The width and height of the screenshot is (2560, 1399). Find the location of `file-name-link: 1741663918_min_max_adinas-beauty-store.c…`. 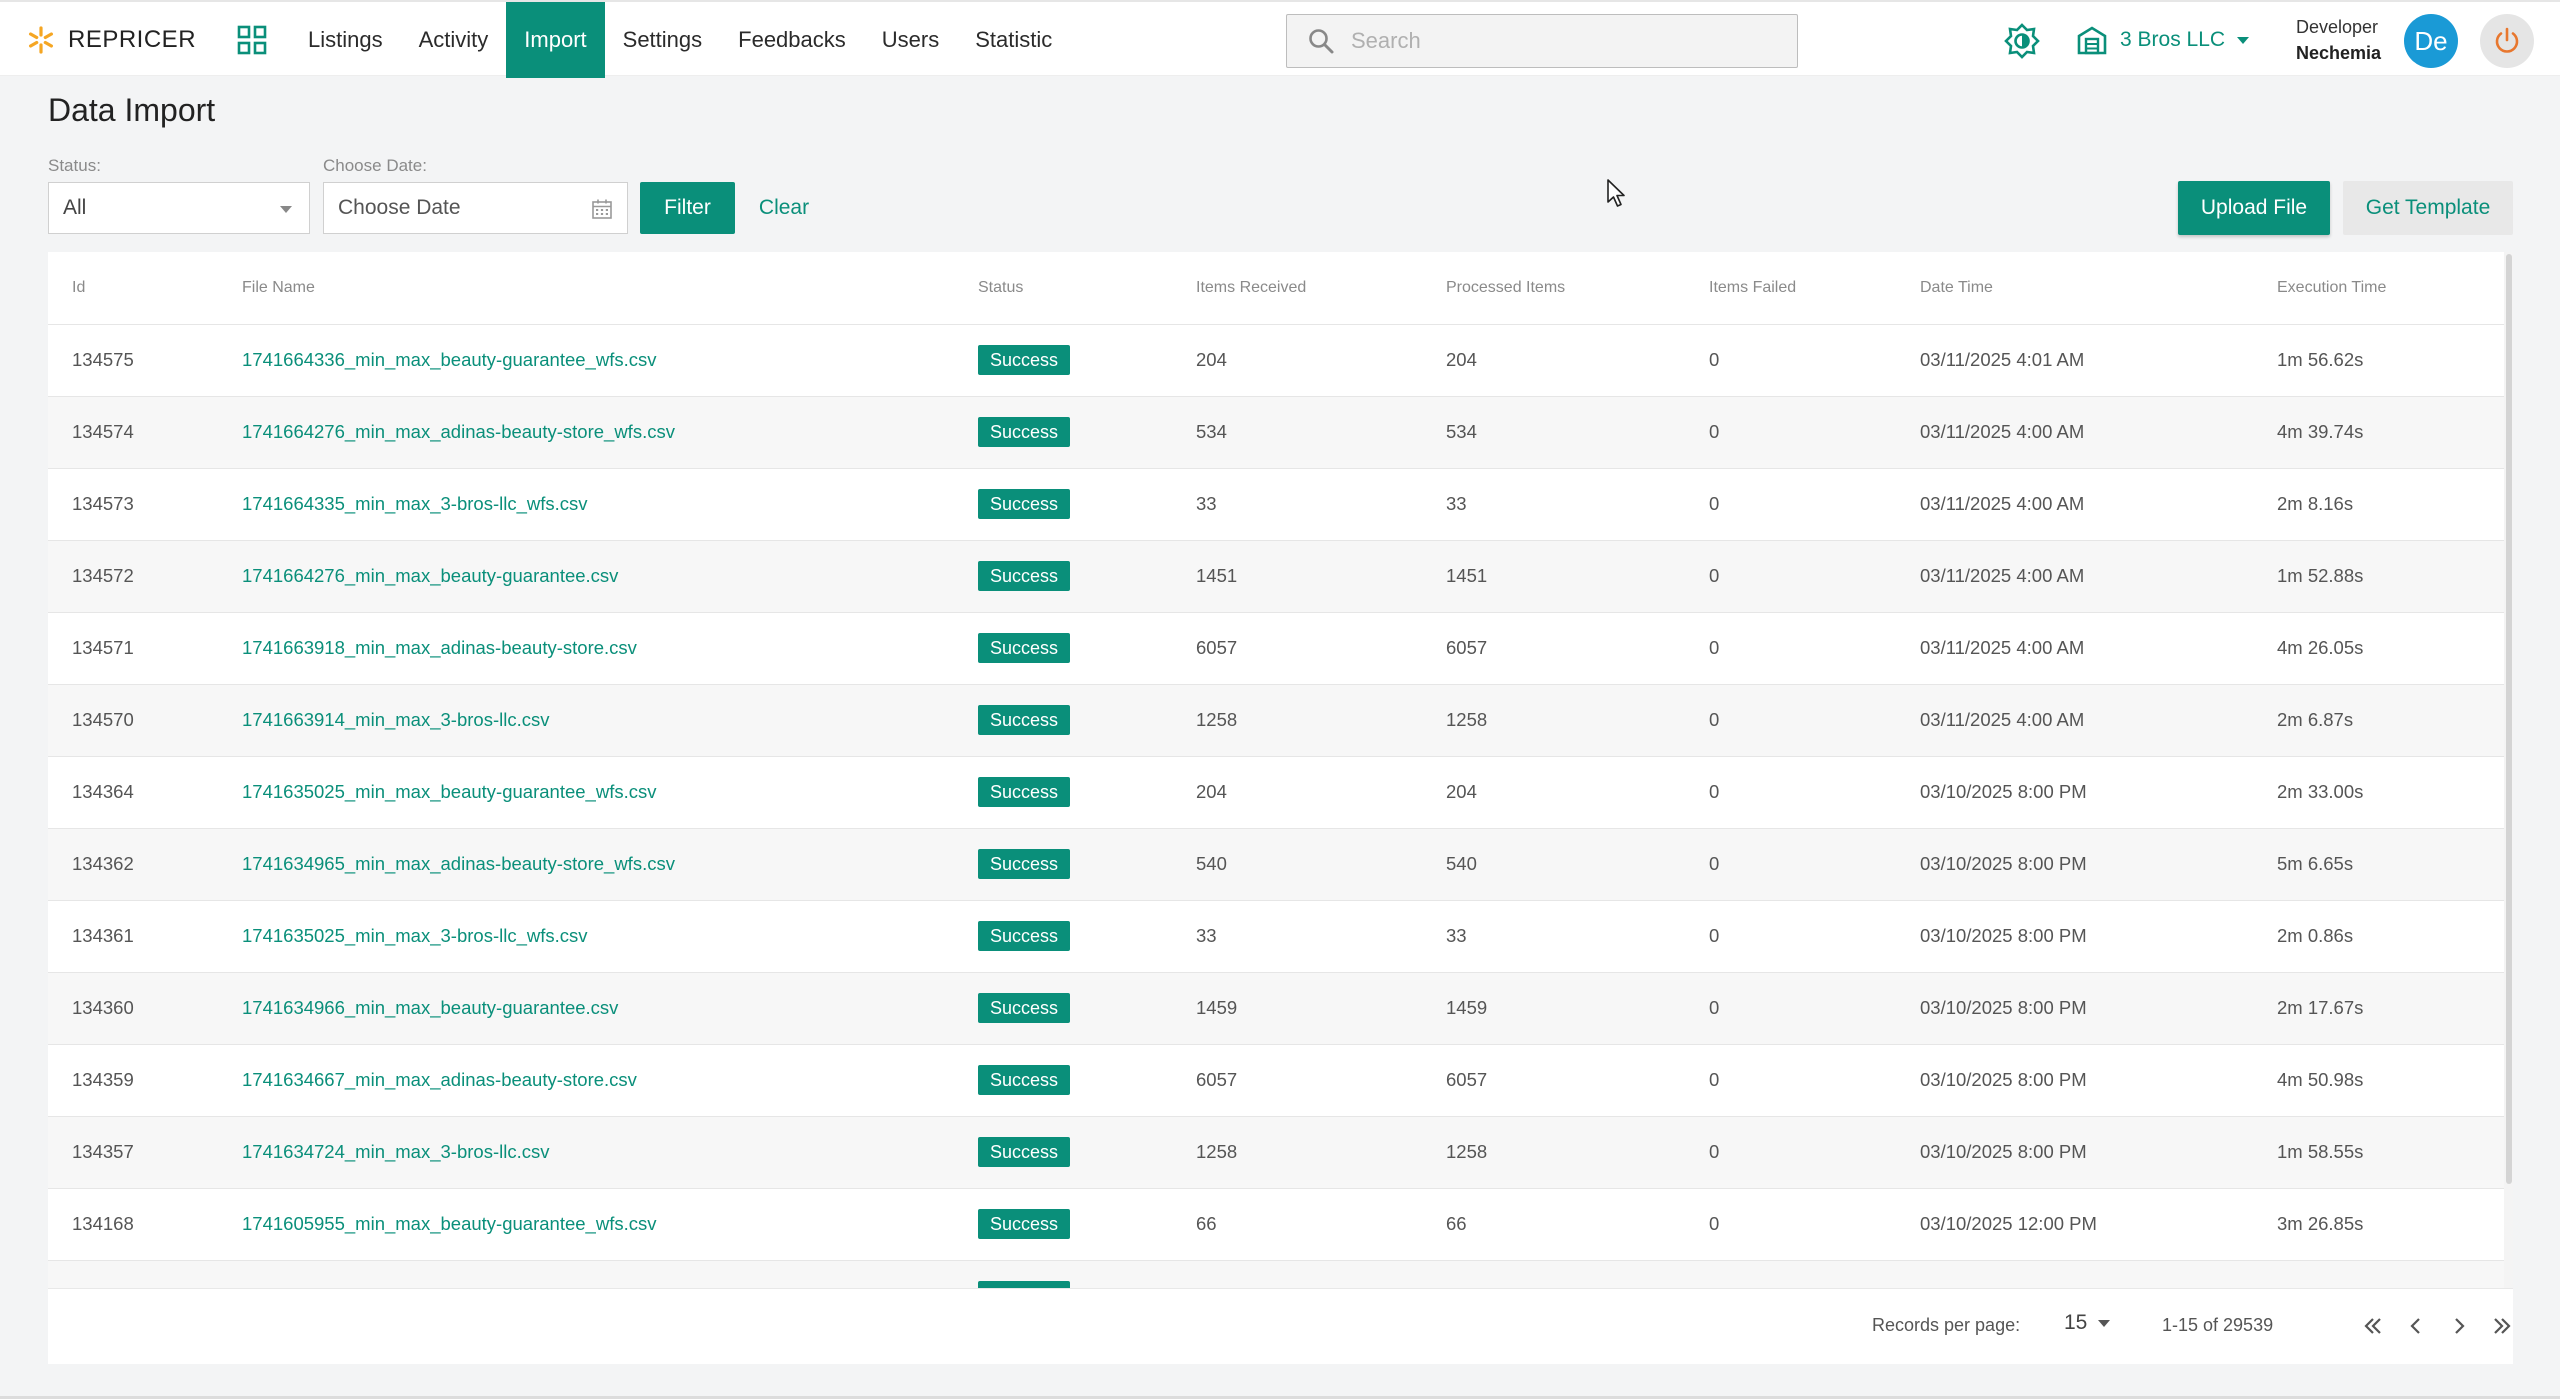

file-name-link: 1741663918_min_max_adinas-beauty-store.c… is located at coordinates (439, 647).